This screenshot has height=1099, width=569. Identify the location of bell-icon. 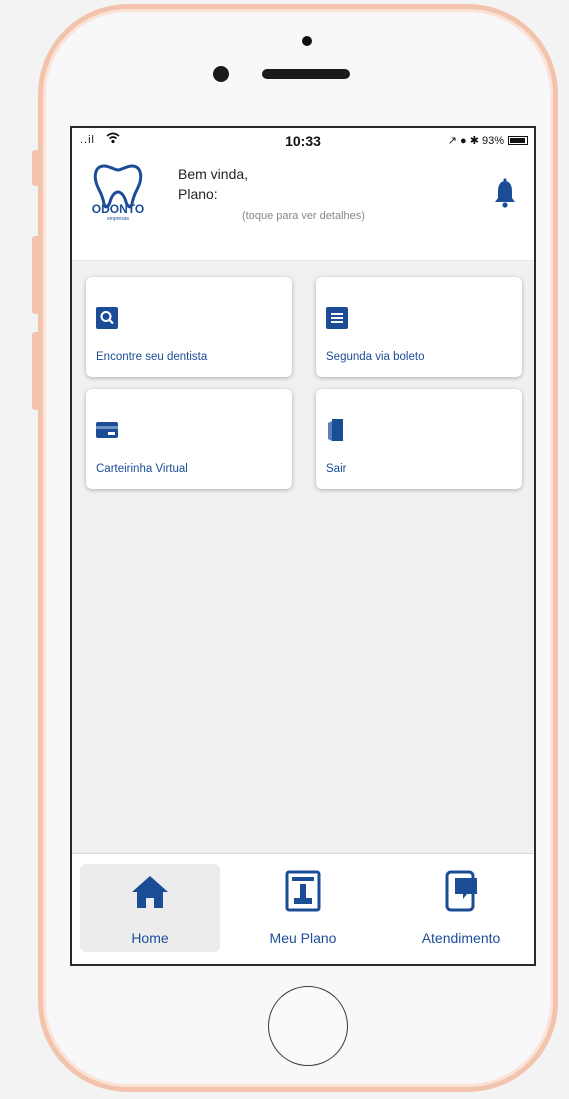
(505, 193).